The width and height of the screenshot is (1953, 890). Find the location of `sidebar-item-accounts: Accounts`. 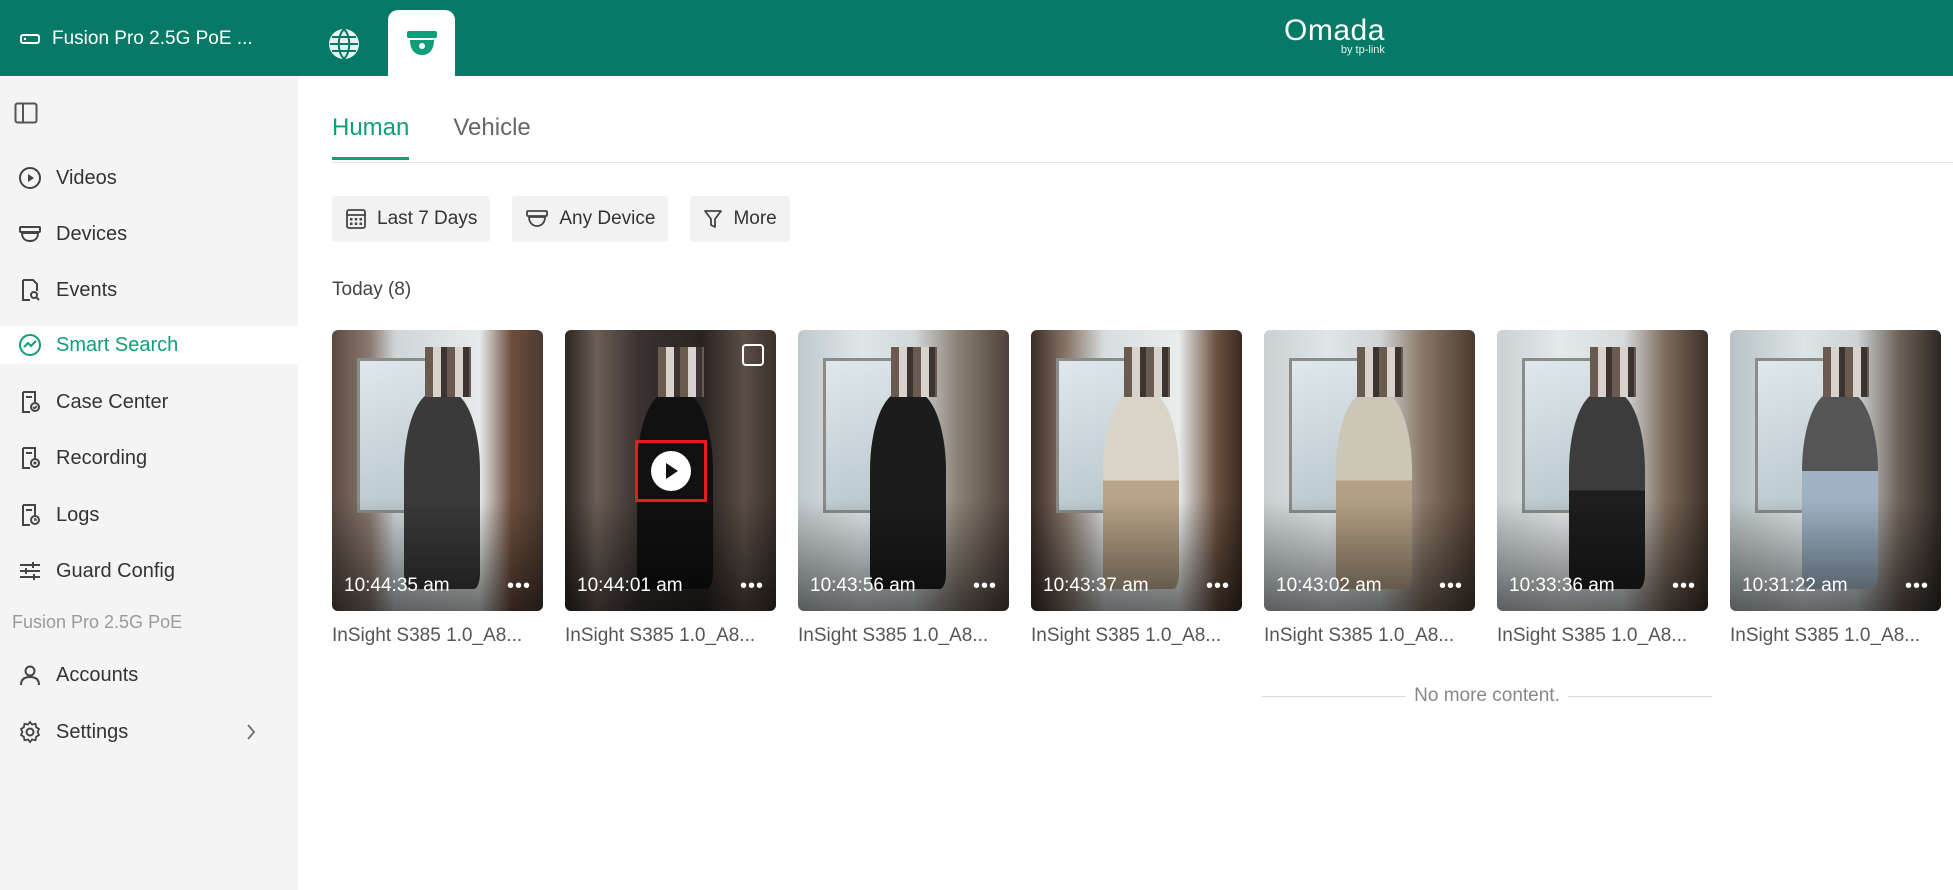

sidebar-item-accounts: Accounts is located at coordinates (149, 675).